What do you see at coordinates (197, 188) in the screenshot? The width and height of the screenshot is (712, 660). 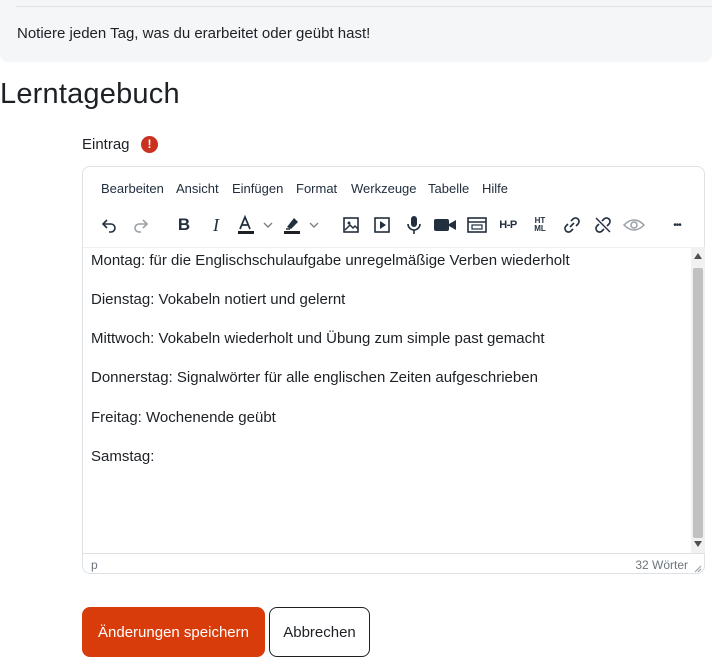 I see `menu-ansicht: Ansicht` at bounding box center [197, 188].